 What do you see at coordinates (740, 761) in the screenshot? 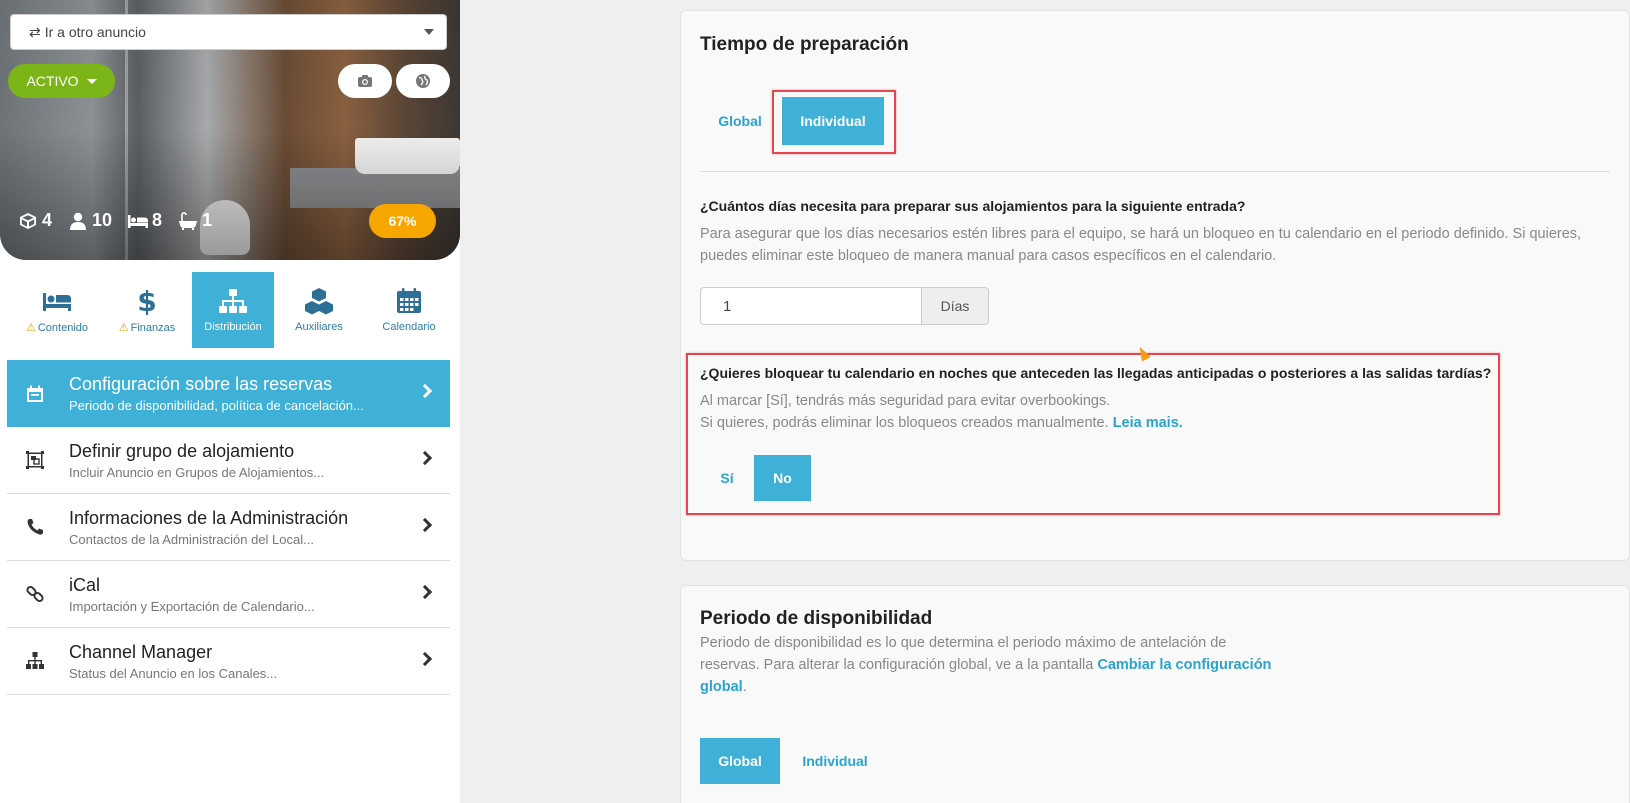
I see `availability-global-button: Global` at bounding box center [740, 761].